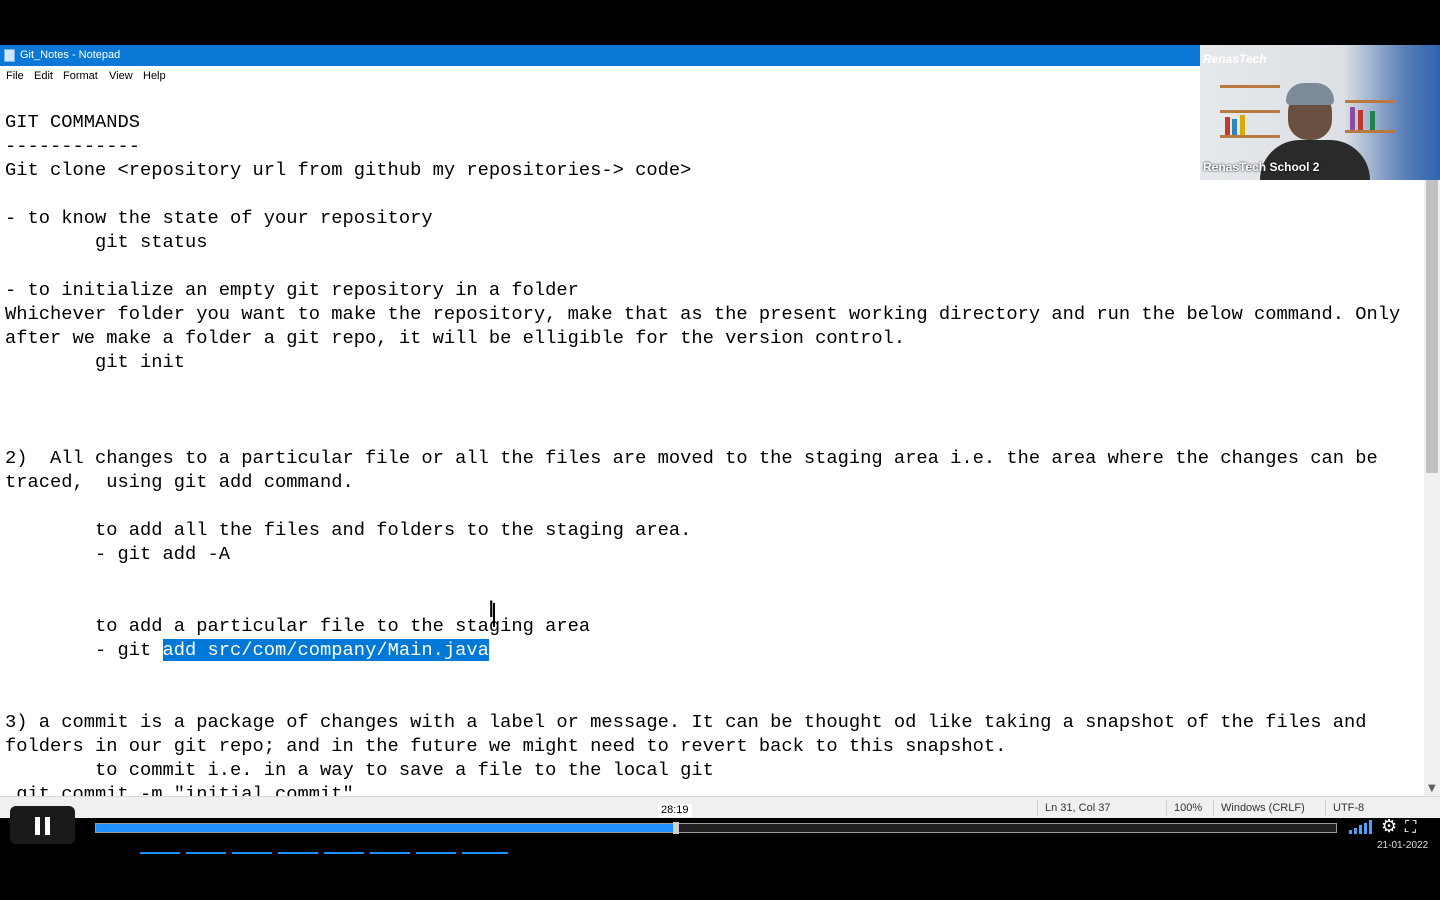 Image resolution: width=1440 pixels, height=900 pixels. Describe the element at coordinates (1310, 94) in the screenshot. I see `presenter-hat` at that location.